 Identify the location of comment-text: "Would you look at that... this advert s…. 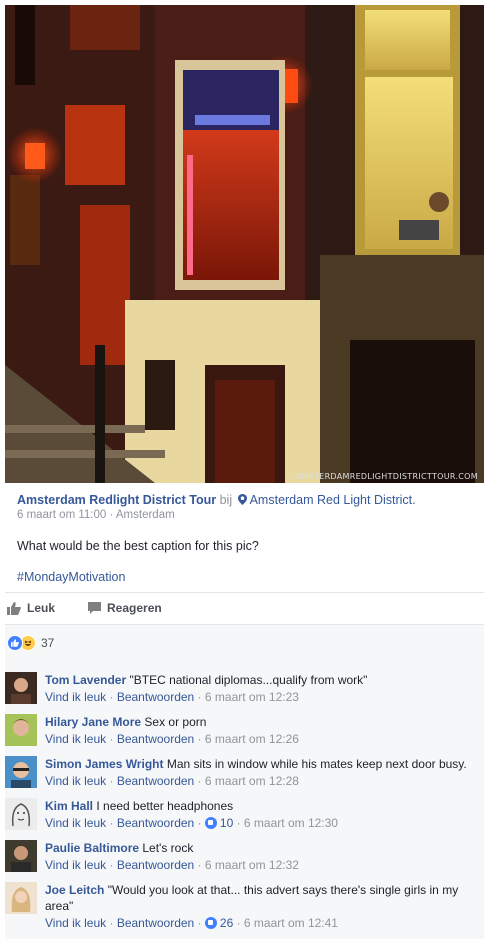
(252, 898).